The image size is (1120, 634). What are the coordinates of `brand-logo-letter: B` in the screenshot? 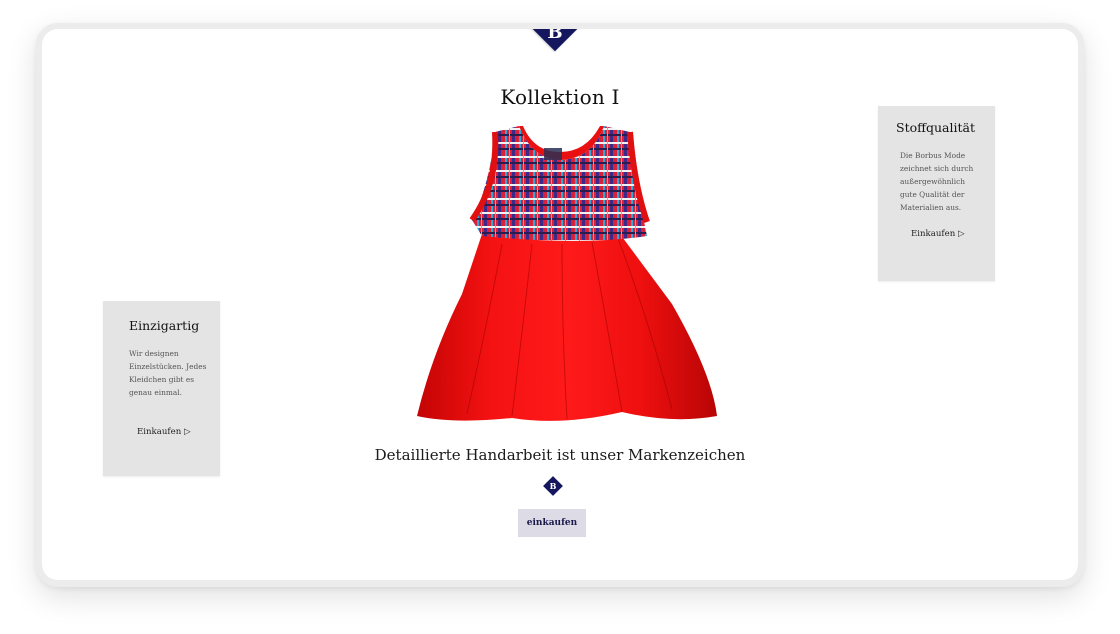 It's located at (555, 36).